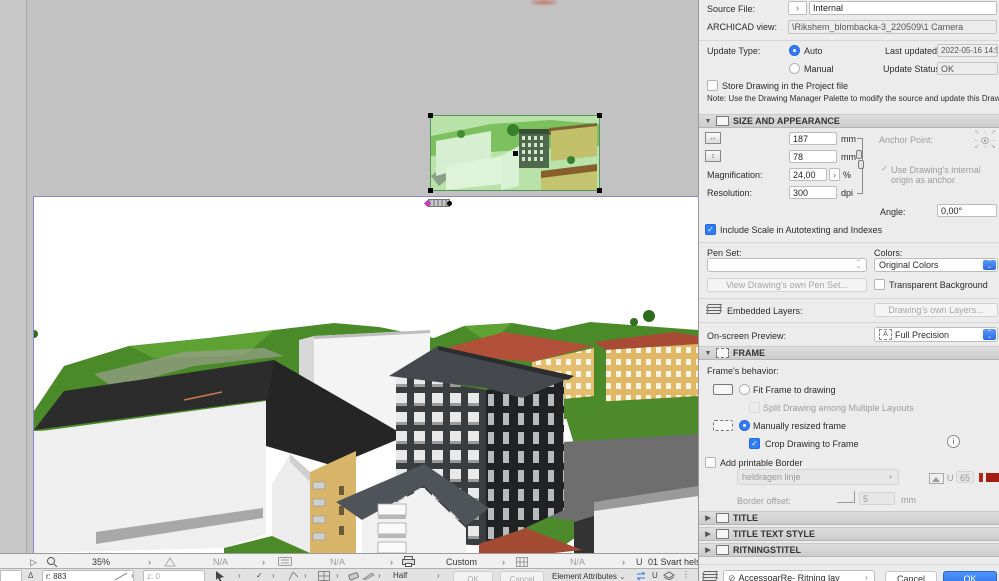 The image size is (999, 581). Describe the element at coordinates (813, 138) in the screenshot. I see `width-field: 187` at that location.